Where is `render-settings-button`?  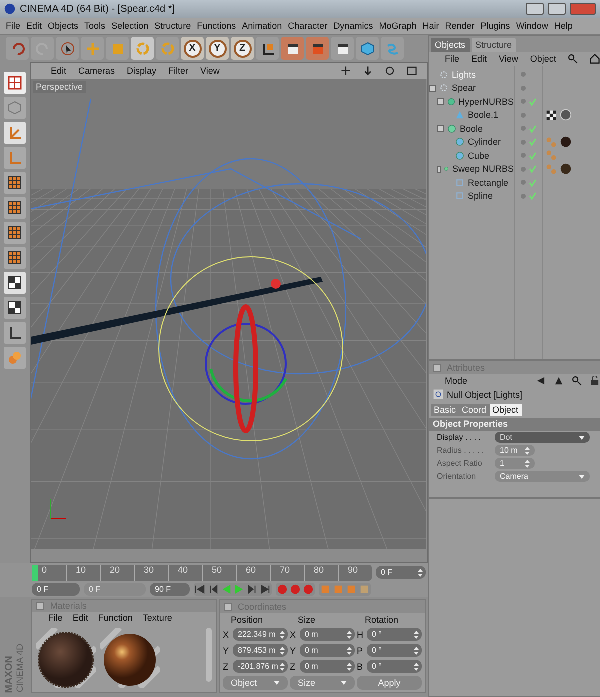 render-settings-button is located at coordinates (342, 48).